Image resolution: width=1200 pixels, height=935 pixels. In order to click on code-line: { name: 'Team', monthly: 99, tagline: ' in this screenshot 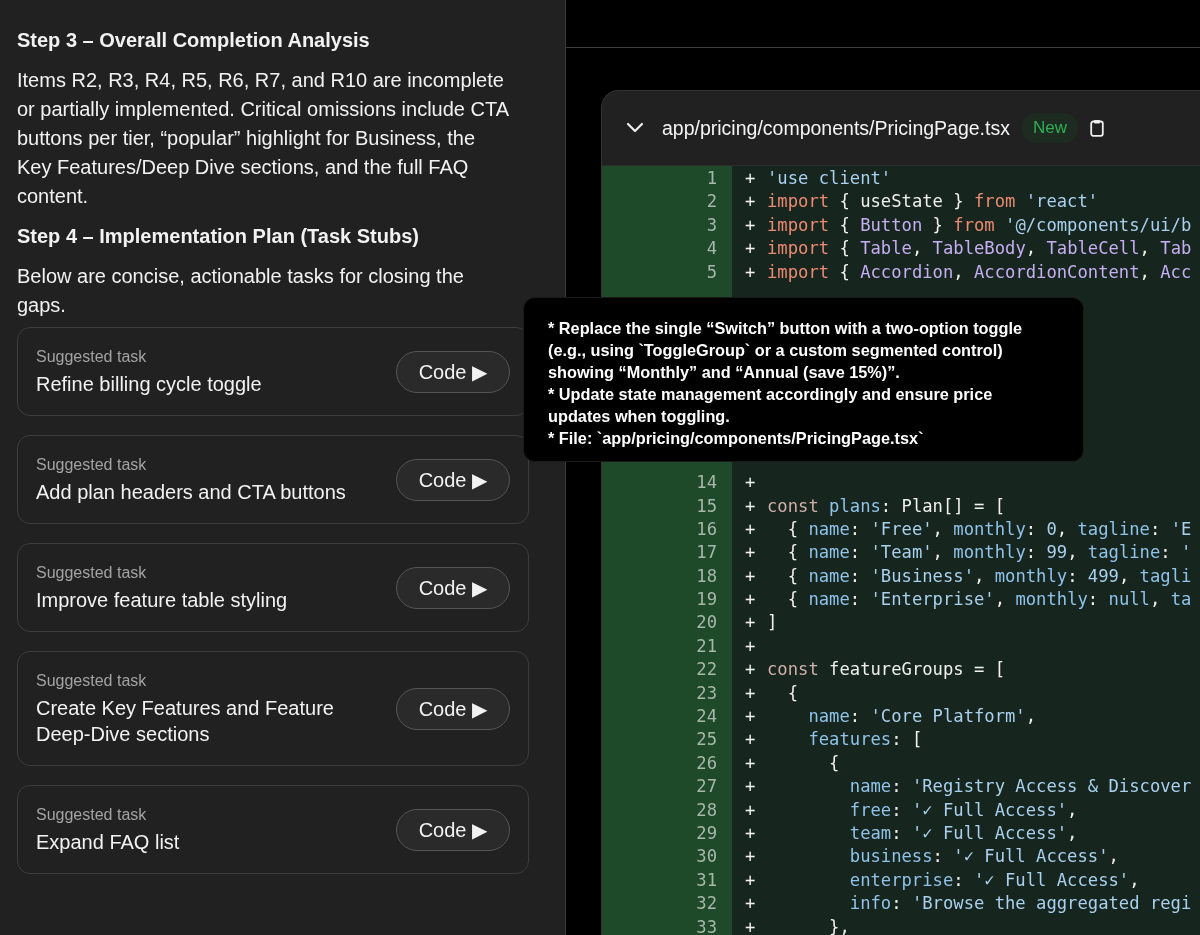, I will do `click(989, 553)`.